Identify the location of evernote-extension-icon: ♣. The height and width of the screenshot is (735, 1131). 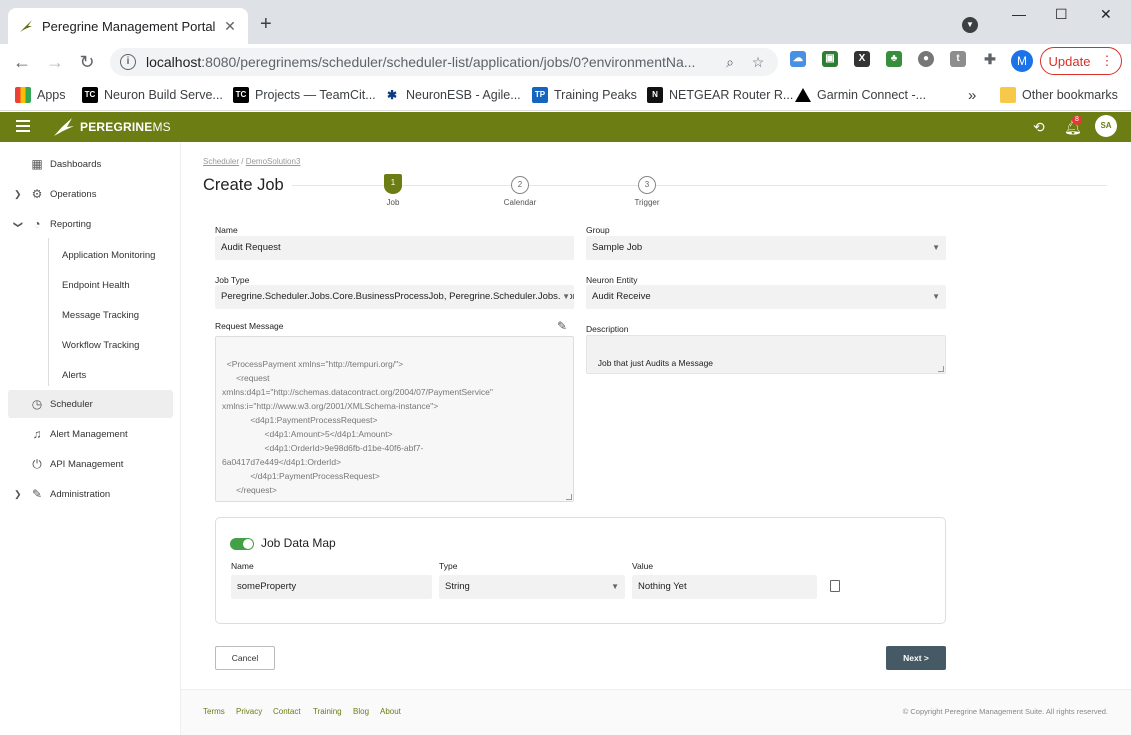
(894, 59).